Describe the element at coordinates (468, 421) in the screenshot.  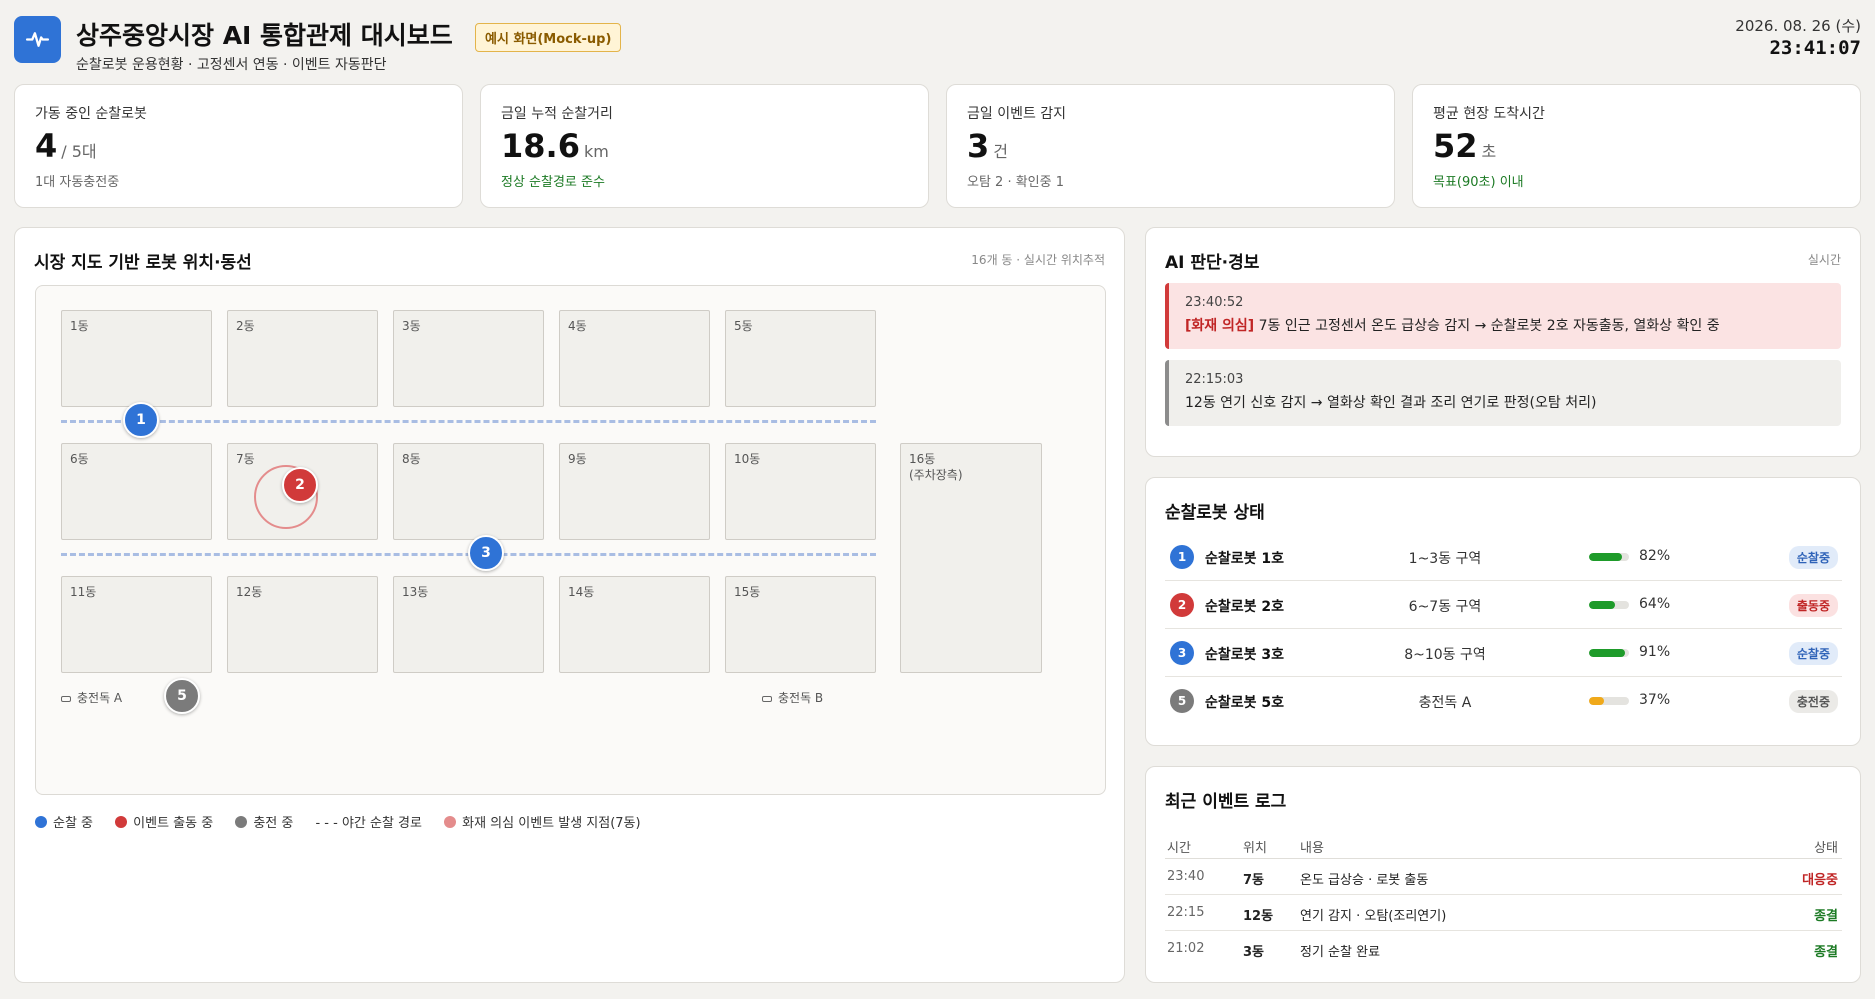
I see `night-patrol-route` at that location.